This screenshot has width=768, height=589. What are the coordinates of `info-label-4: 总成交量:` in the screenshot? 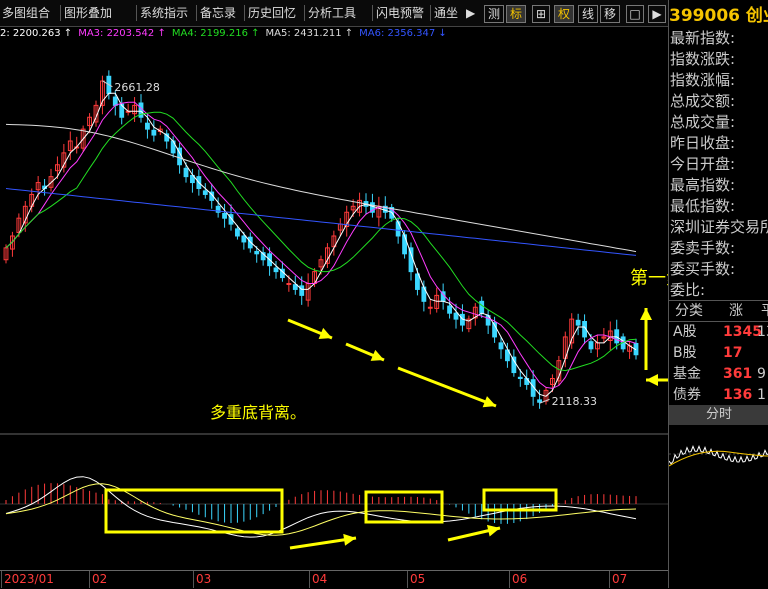 It's located at (703, 122).